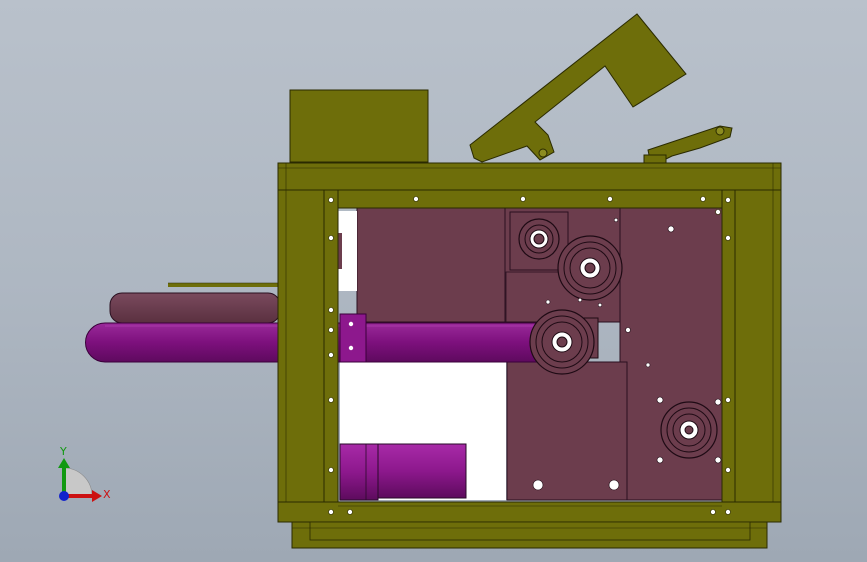 The height and width of the screenshot is (562, 867). I want to click on y-axis-arrow, so click(64, 463).